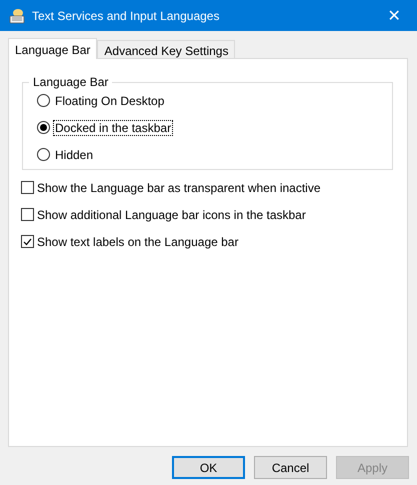 Image resolution: width=417 pixels, height=485 pixels. I want to click on tab: Advanced Key Settings, so click(166, 49).